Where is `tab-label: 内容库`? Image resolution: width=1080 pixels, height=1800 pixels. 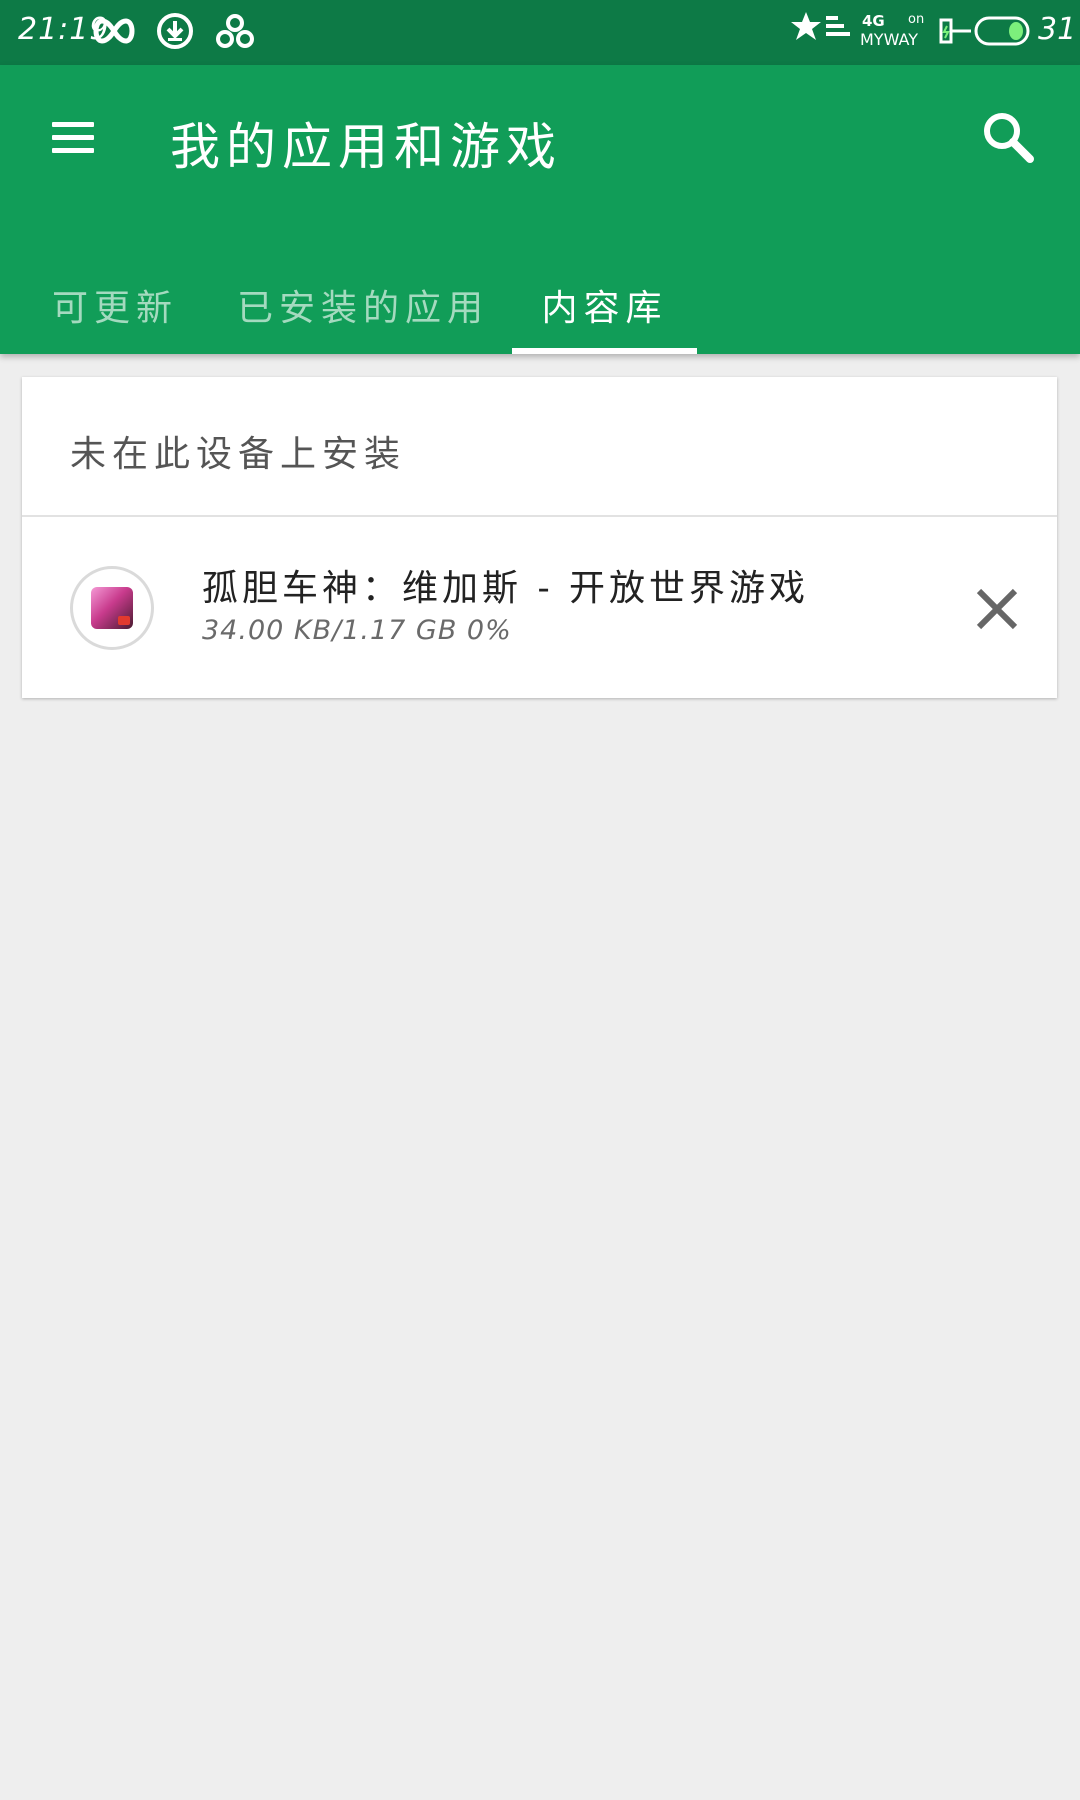
tab-label: 内容库 is located at coordinates (604, 308).